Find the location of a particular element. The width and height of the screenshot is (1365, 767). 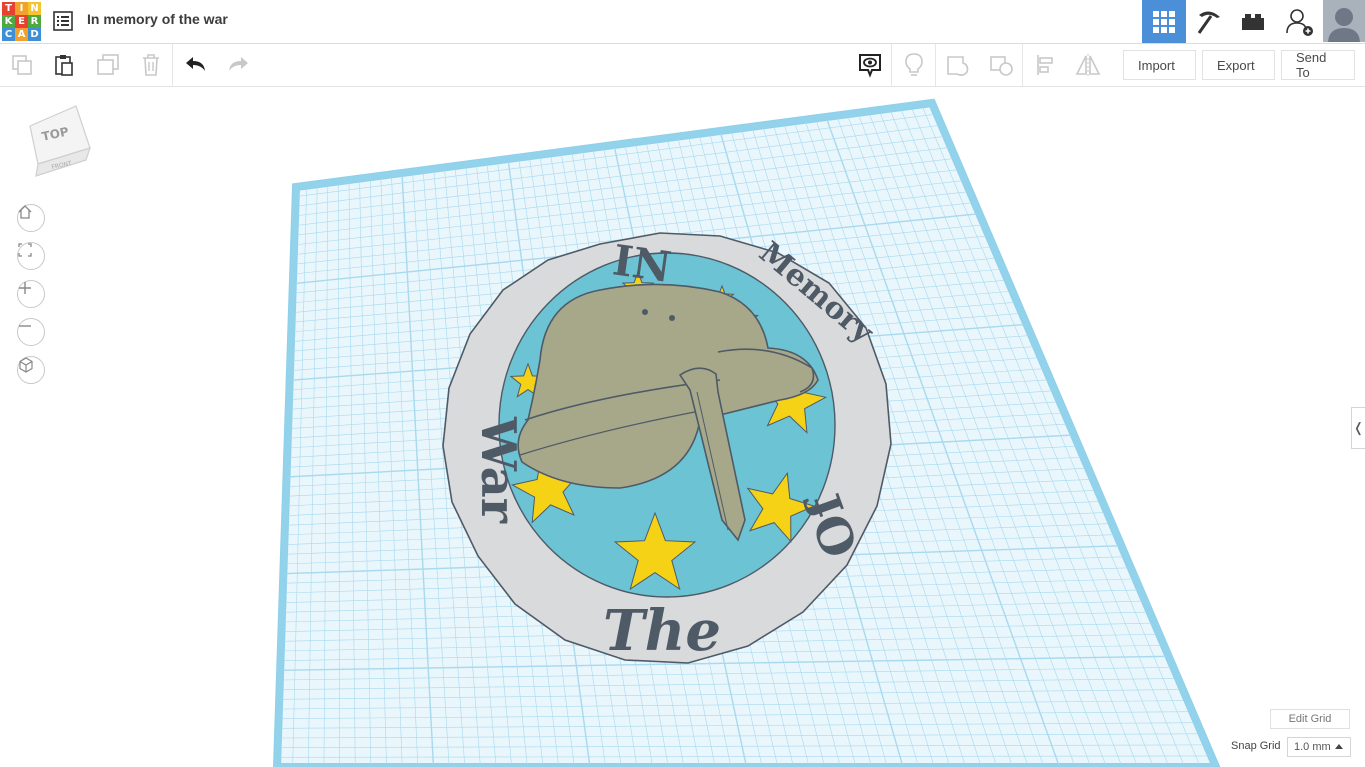

grid-icon is located at coordinates (1164, 21).